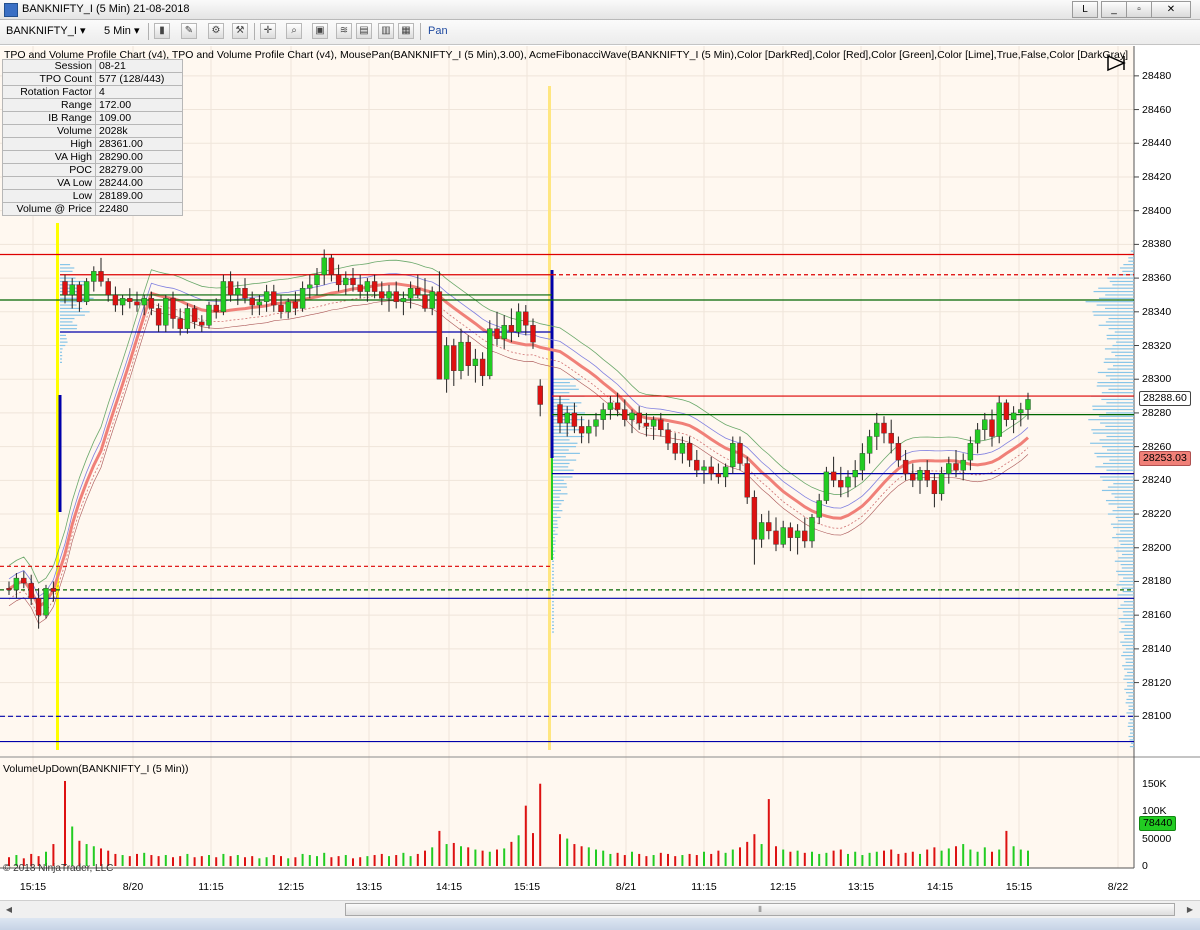 This screenshot has height=930, width=1200. What do you see at coordinates (760, 909) in the screenshot?
I see `scrollbar-thumb: ⦀` at bounding box center [760, 909].